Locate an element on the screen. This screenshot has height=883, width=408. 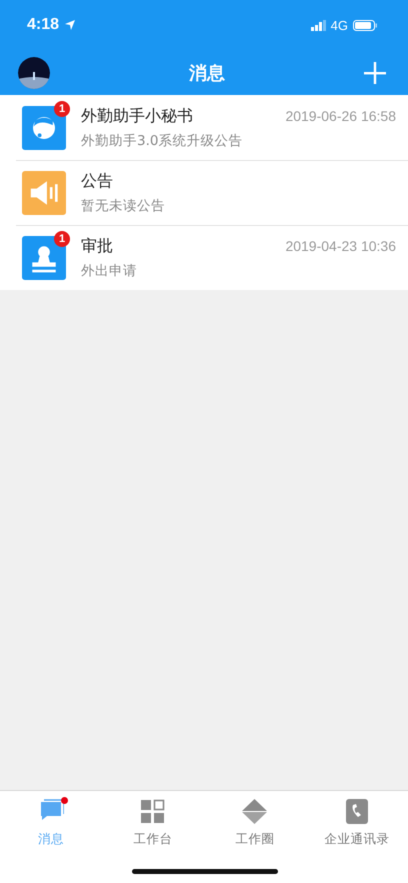
page-title: 消息 is located at coordinates (207, 73).